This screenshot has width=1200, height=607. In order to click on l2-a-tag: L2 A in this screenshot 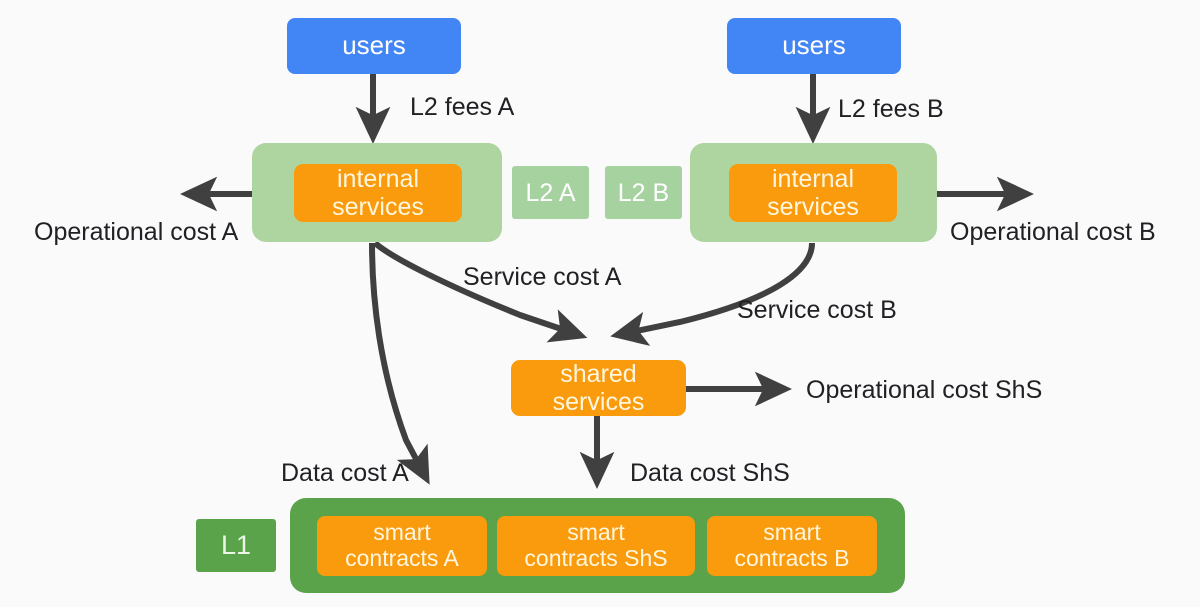, I will do `click(550, 192)`.